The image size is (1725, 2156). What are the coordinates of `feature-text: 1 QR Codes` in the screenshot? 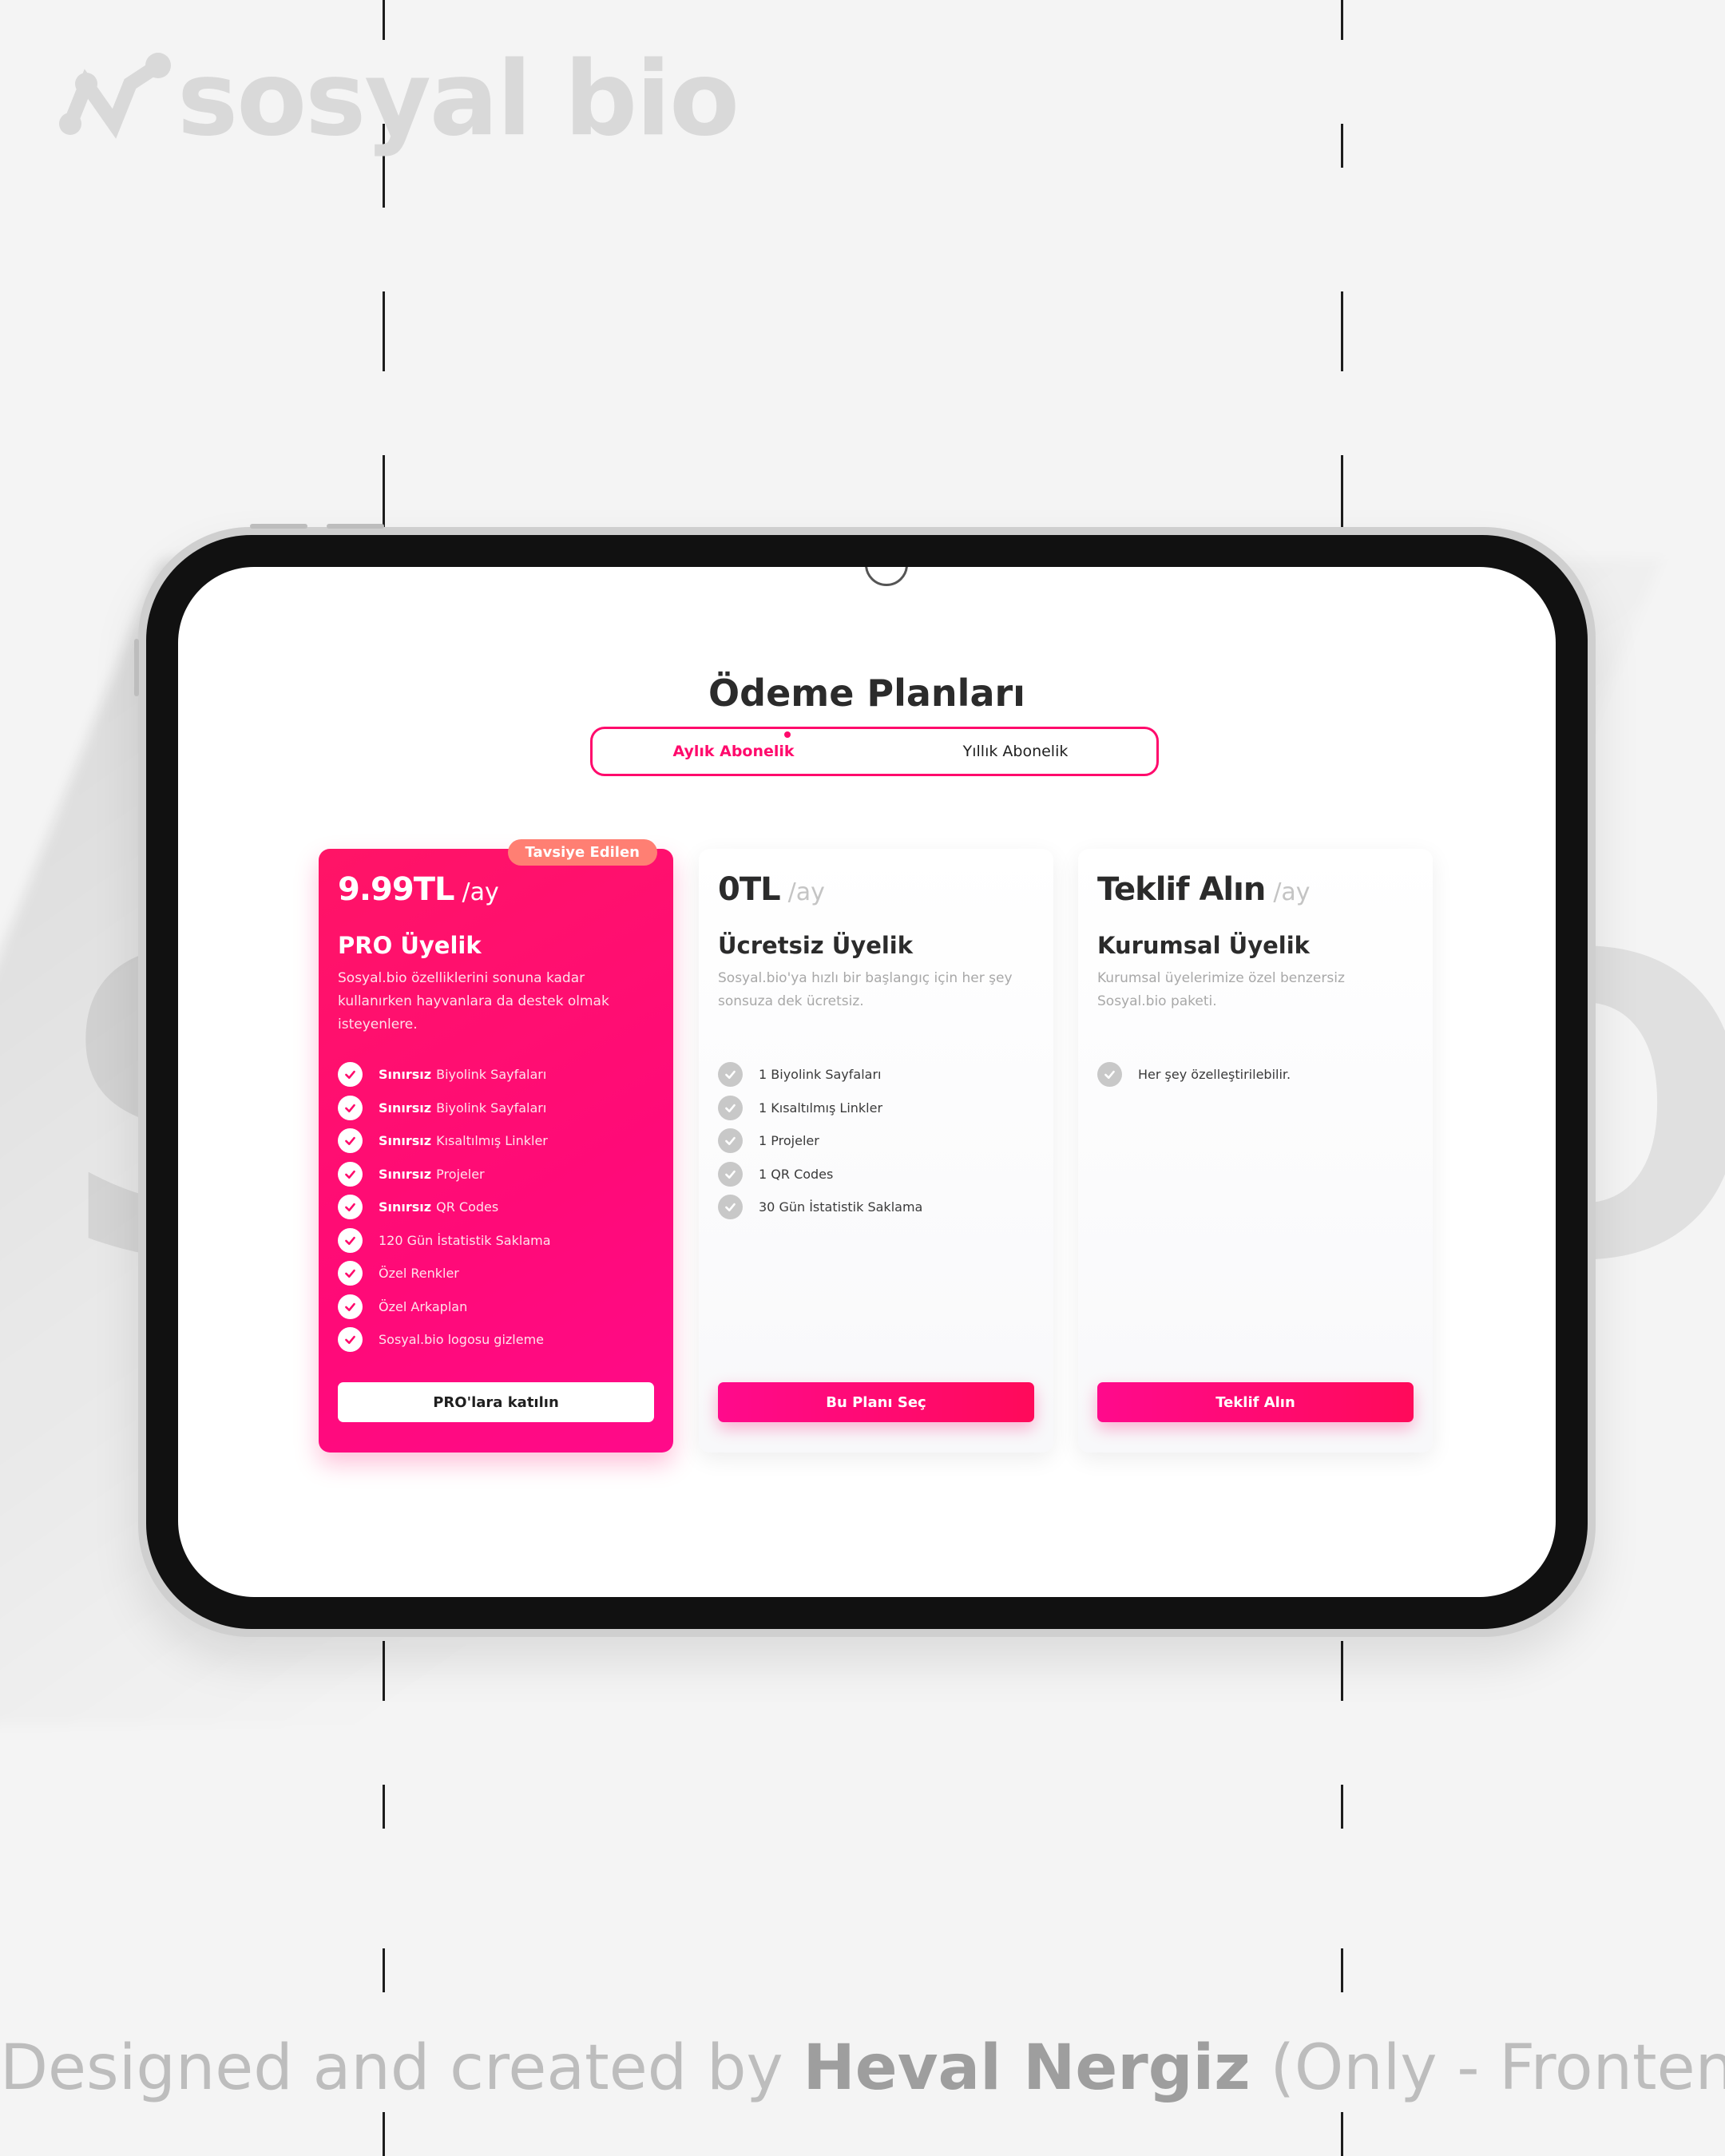 It's located at (797, 1174).